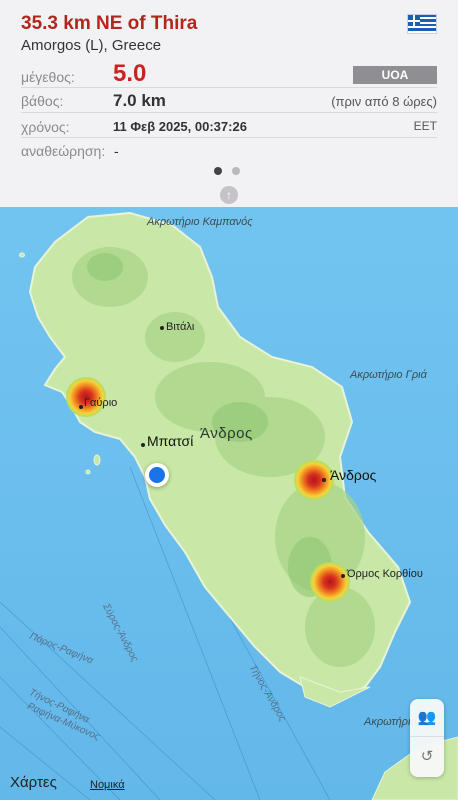 This screenshot has height=800, width=458. What do you see at coordinates (425, 126) in the screenshot?
I see `timezone: EET` at bounding box center [425, 126].